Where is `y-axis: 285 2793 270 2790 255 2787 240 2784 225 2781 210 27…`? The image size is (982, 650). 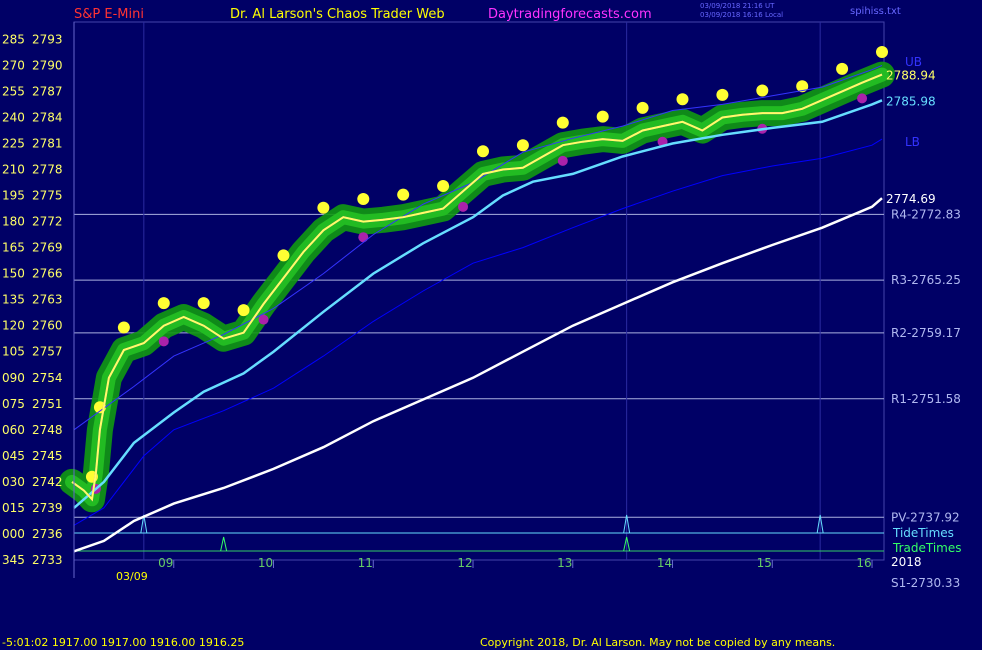
y-axis: 285 2793 270 2790 255 2787 240 2784 225 2781 210 27… is located at coordinates (32, 299).